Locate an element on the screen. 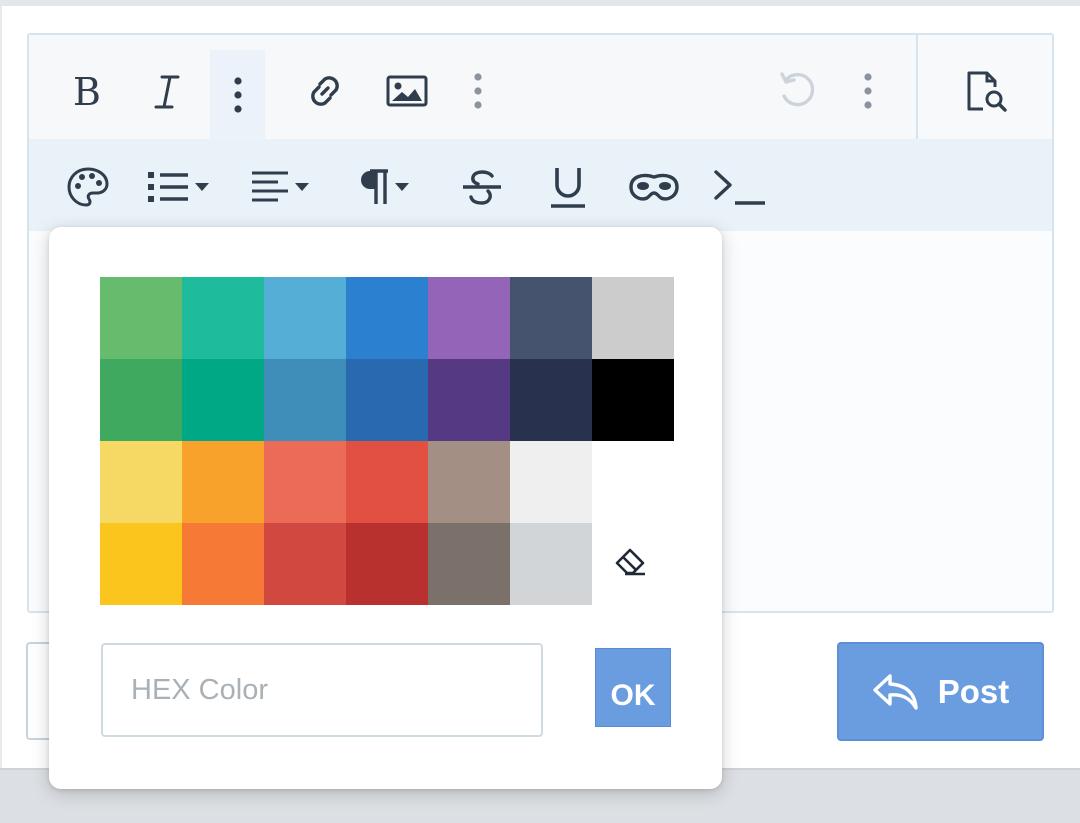  align-left-icon is located at coordinates (270, 186).